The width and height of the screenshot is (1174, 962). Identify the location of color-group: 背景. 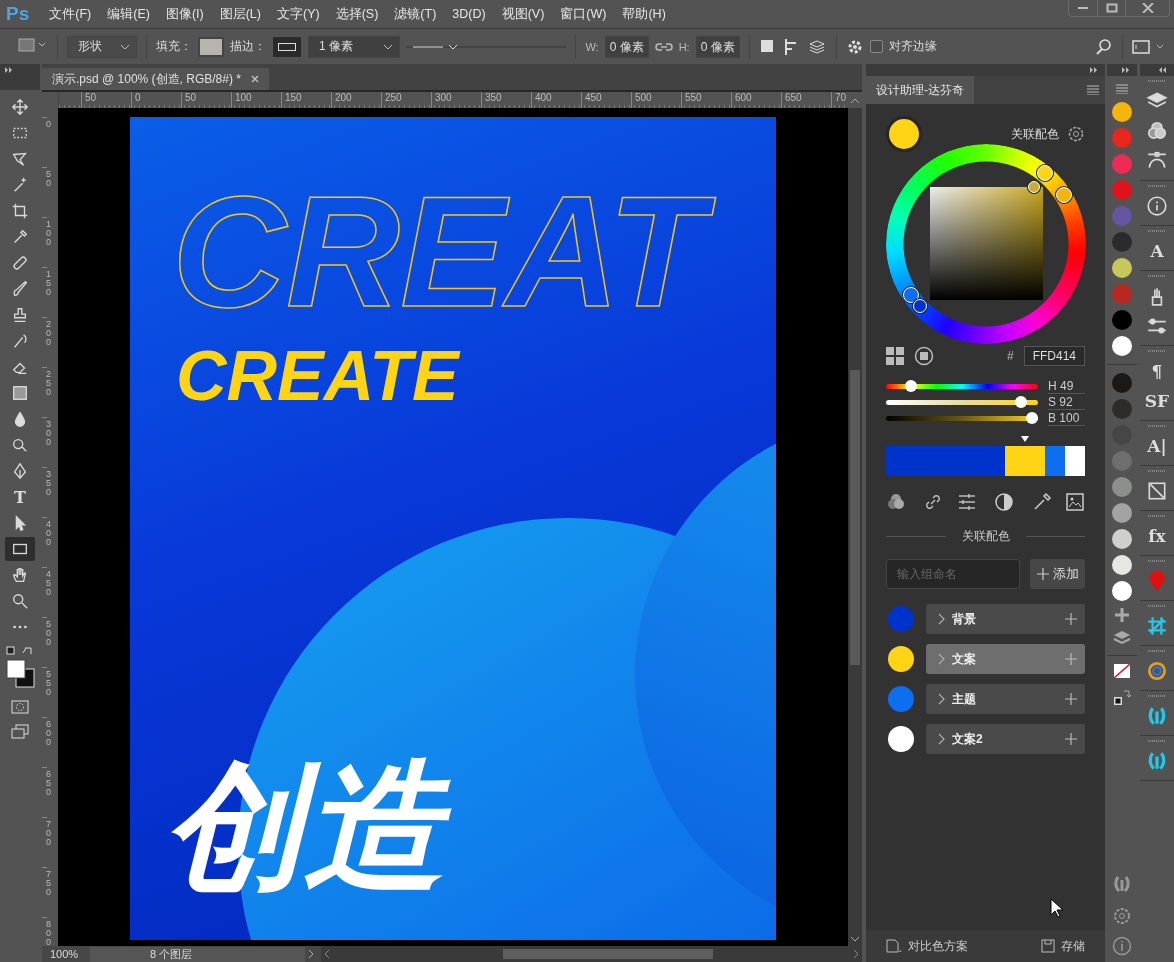
(1005, 619).